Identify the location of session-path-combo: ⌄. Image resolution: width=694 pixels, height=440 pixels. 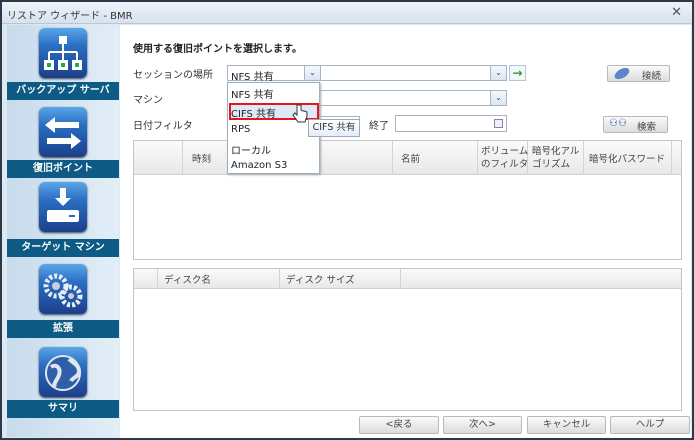
(413, 73).